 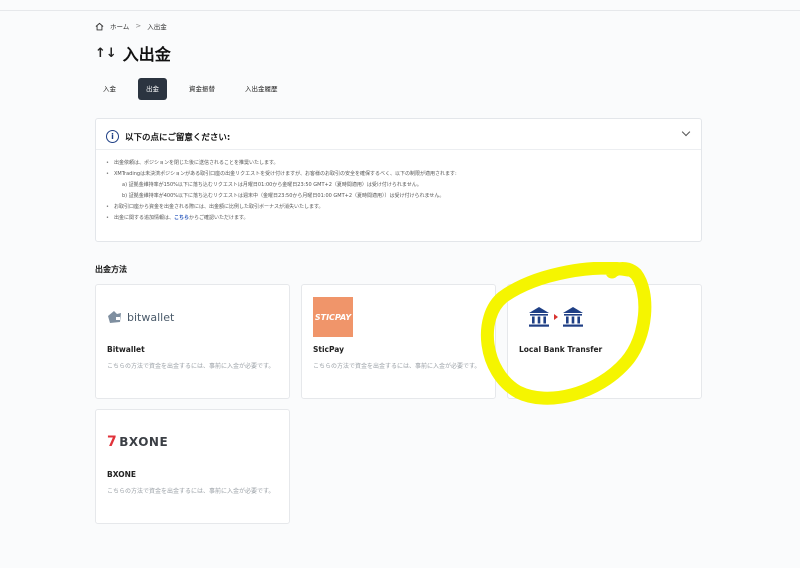 What do you see at coordinates (261, 89) in the screenshot?
I see `tab-history: 入出金履歴` at bounding box center [261, 89].